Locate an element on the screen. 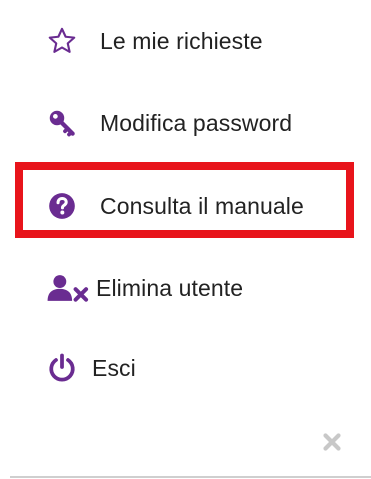 The width and height of the screenshot is (371, 479). close-icon is located at coordinates (332, 444).